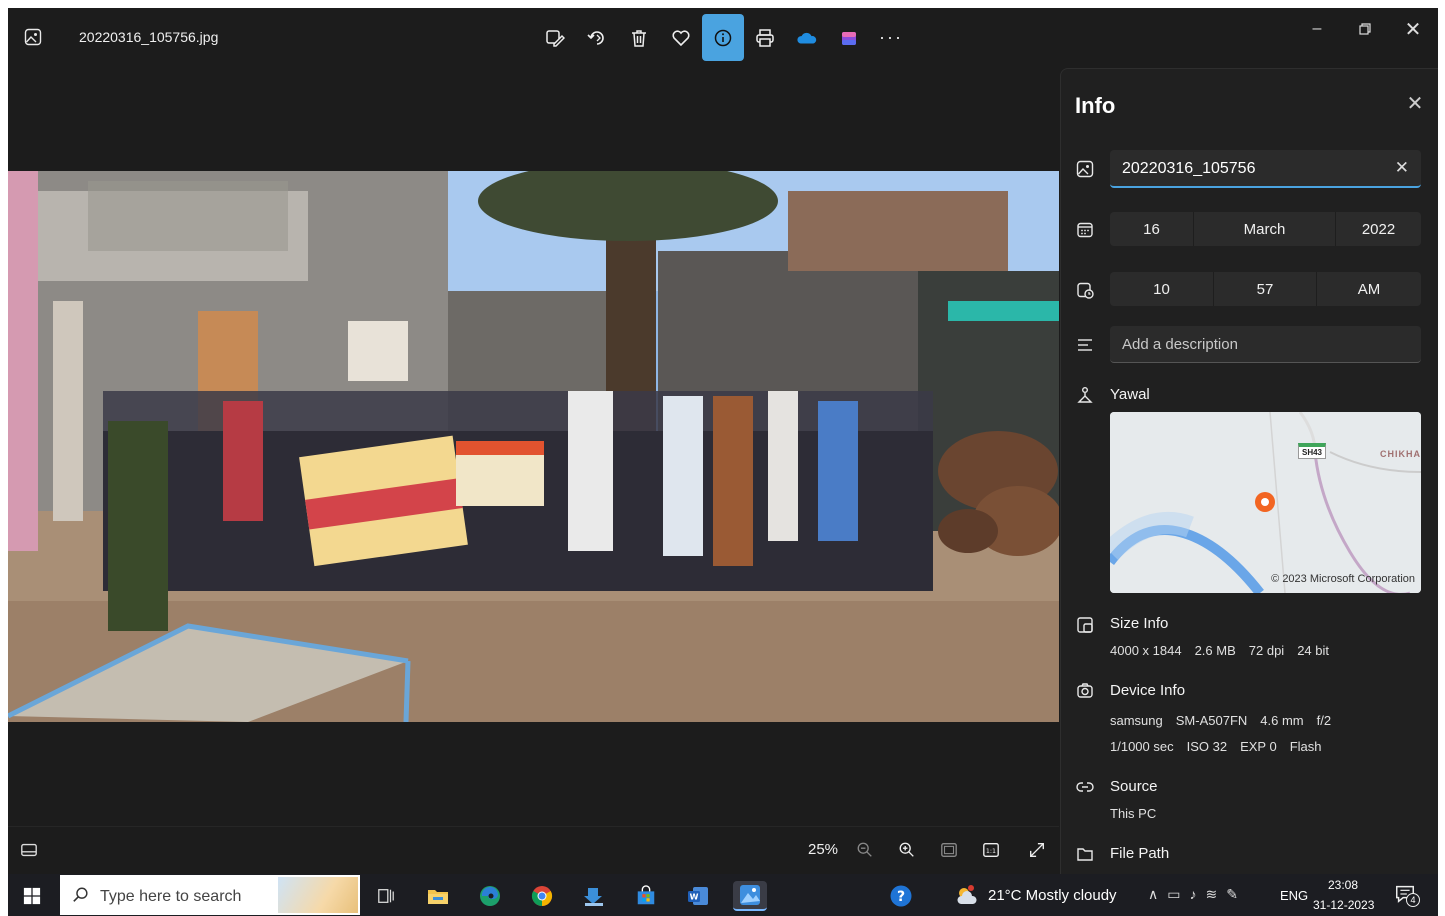  Describe the element at coordinates (1178, 894) in the screenshot. I see `battery-icon: ▭` at that location.